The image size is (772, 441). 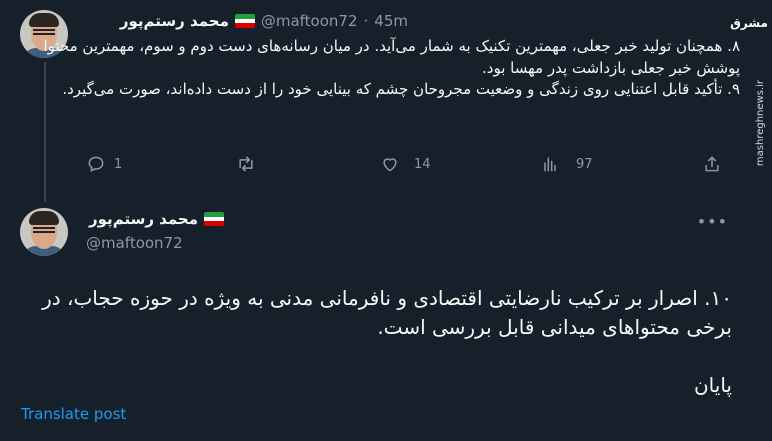 I want to click on retweet-button, so click(x=250, y=164).